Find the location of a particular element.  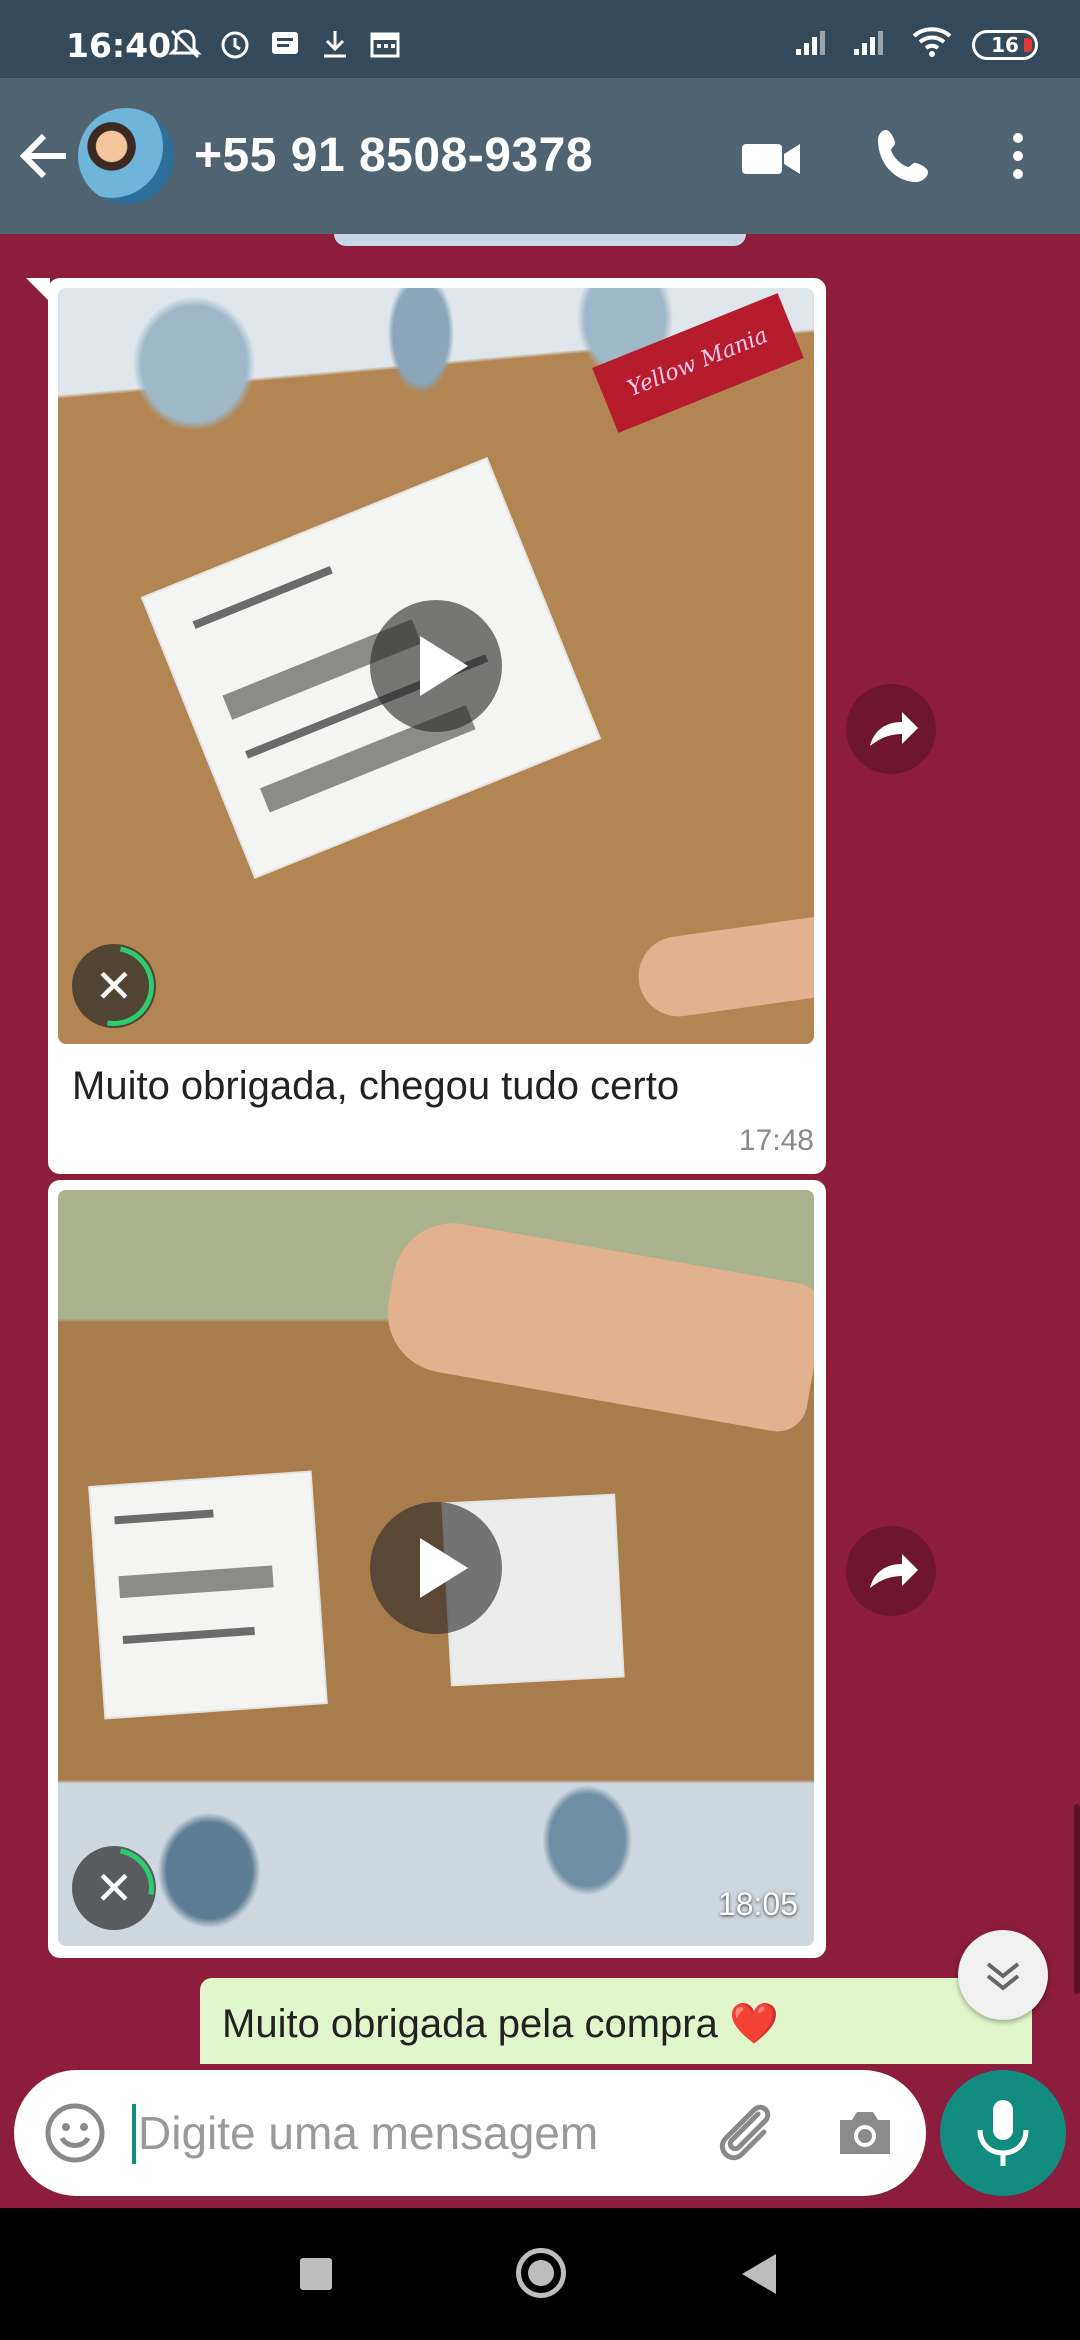

video-call-button is located at coordinates (771, 158).